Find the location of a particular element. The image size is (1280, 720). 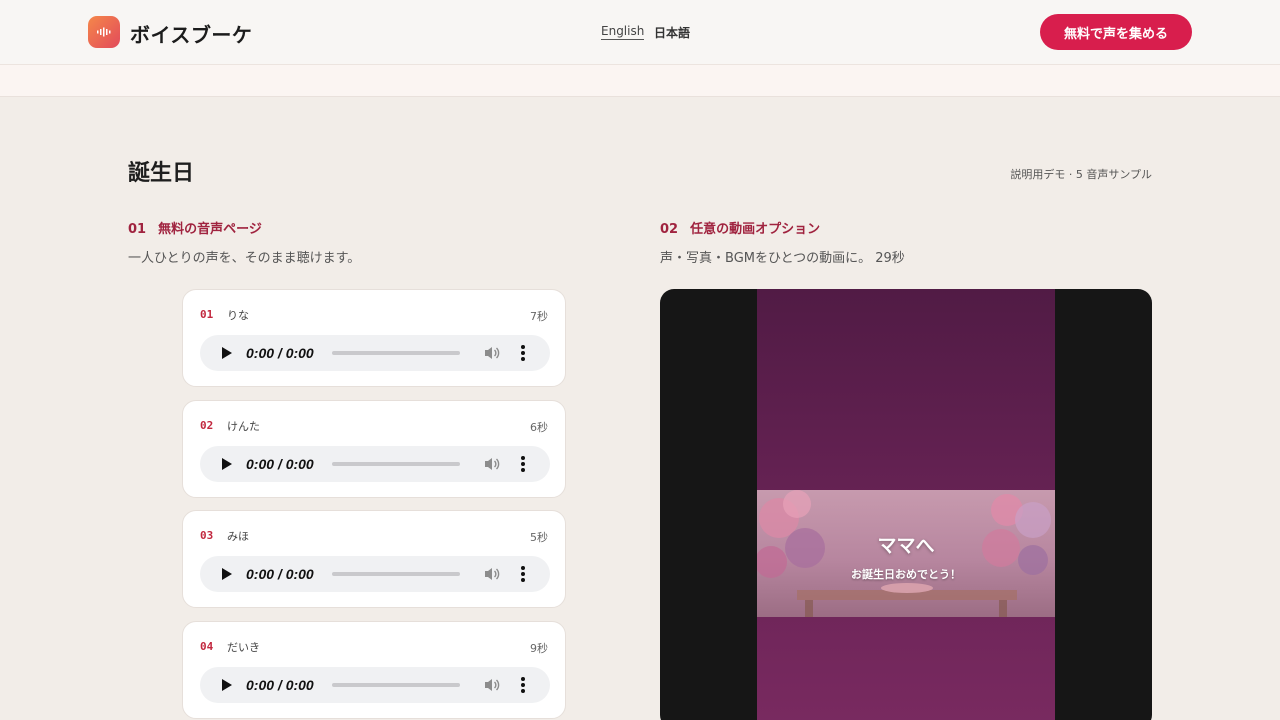

track-name: みほ is located at coordinates (238, 536).